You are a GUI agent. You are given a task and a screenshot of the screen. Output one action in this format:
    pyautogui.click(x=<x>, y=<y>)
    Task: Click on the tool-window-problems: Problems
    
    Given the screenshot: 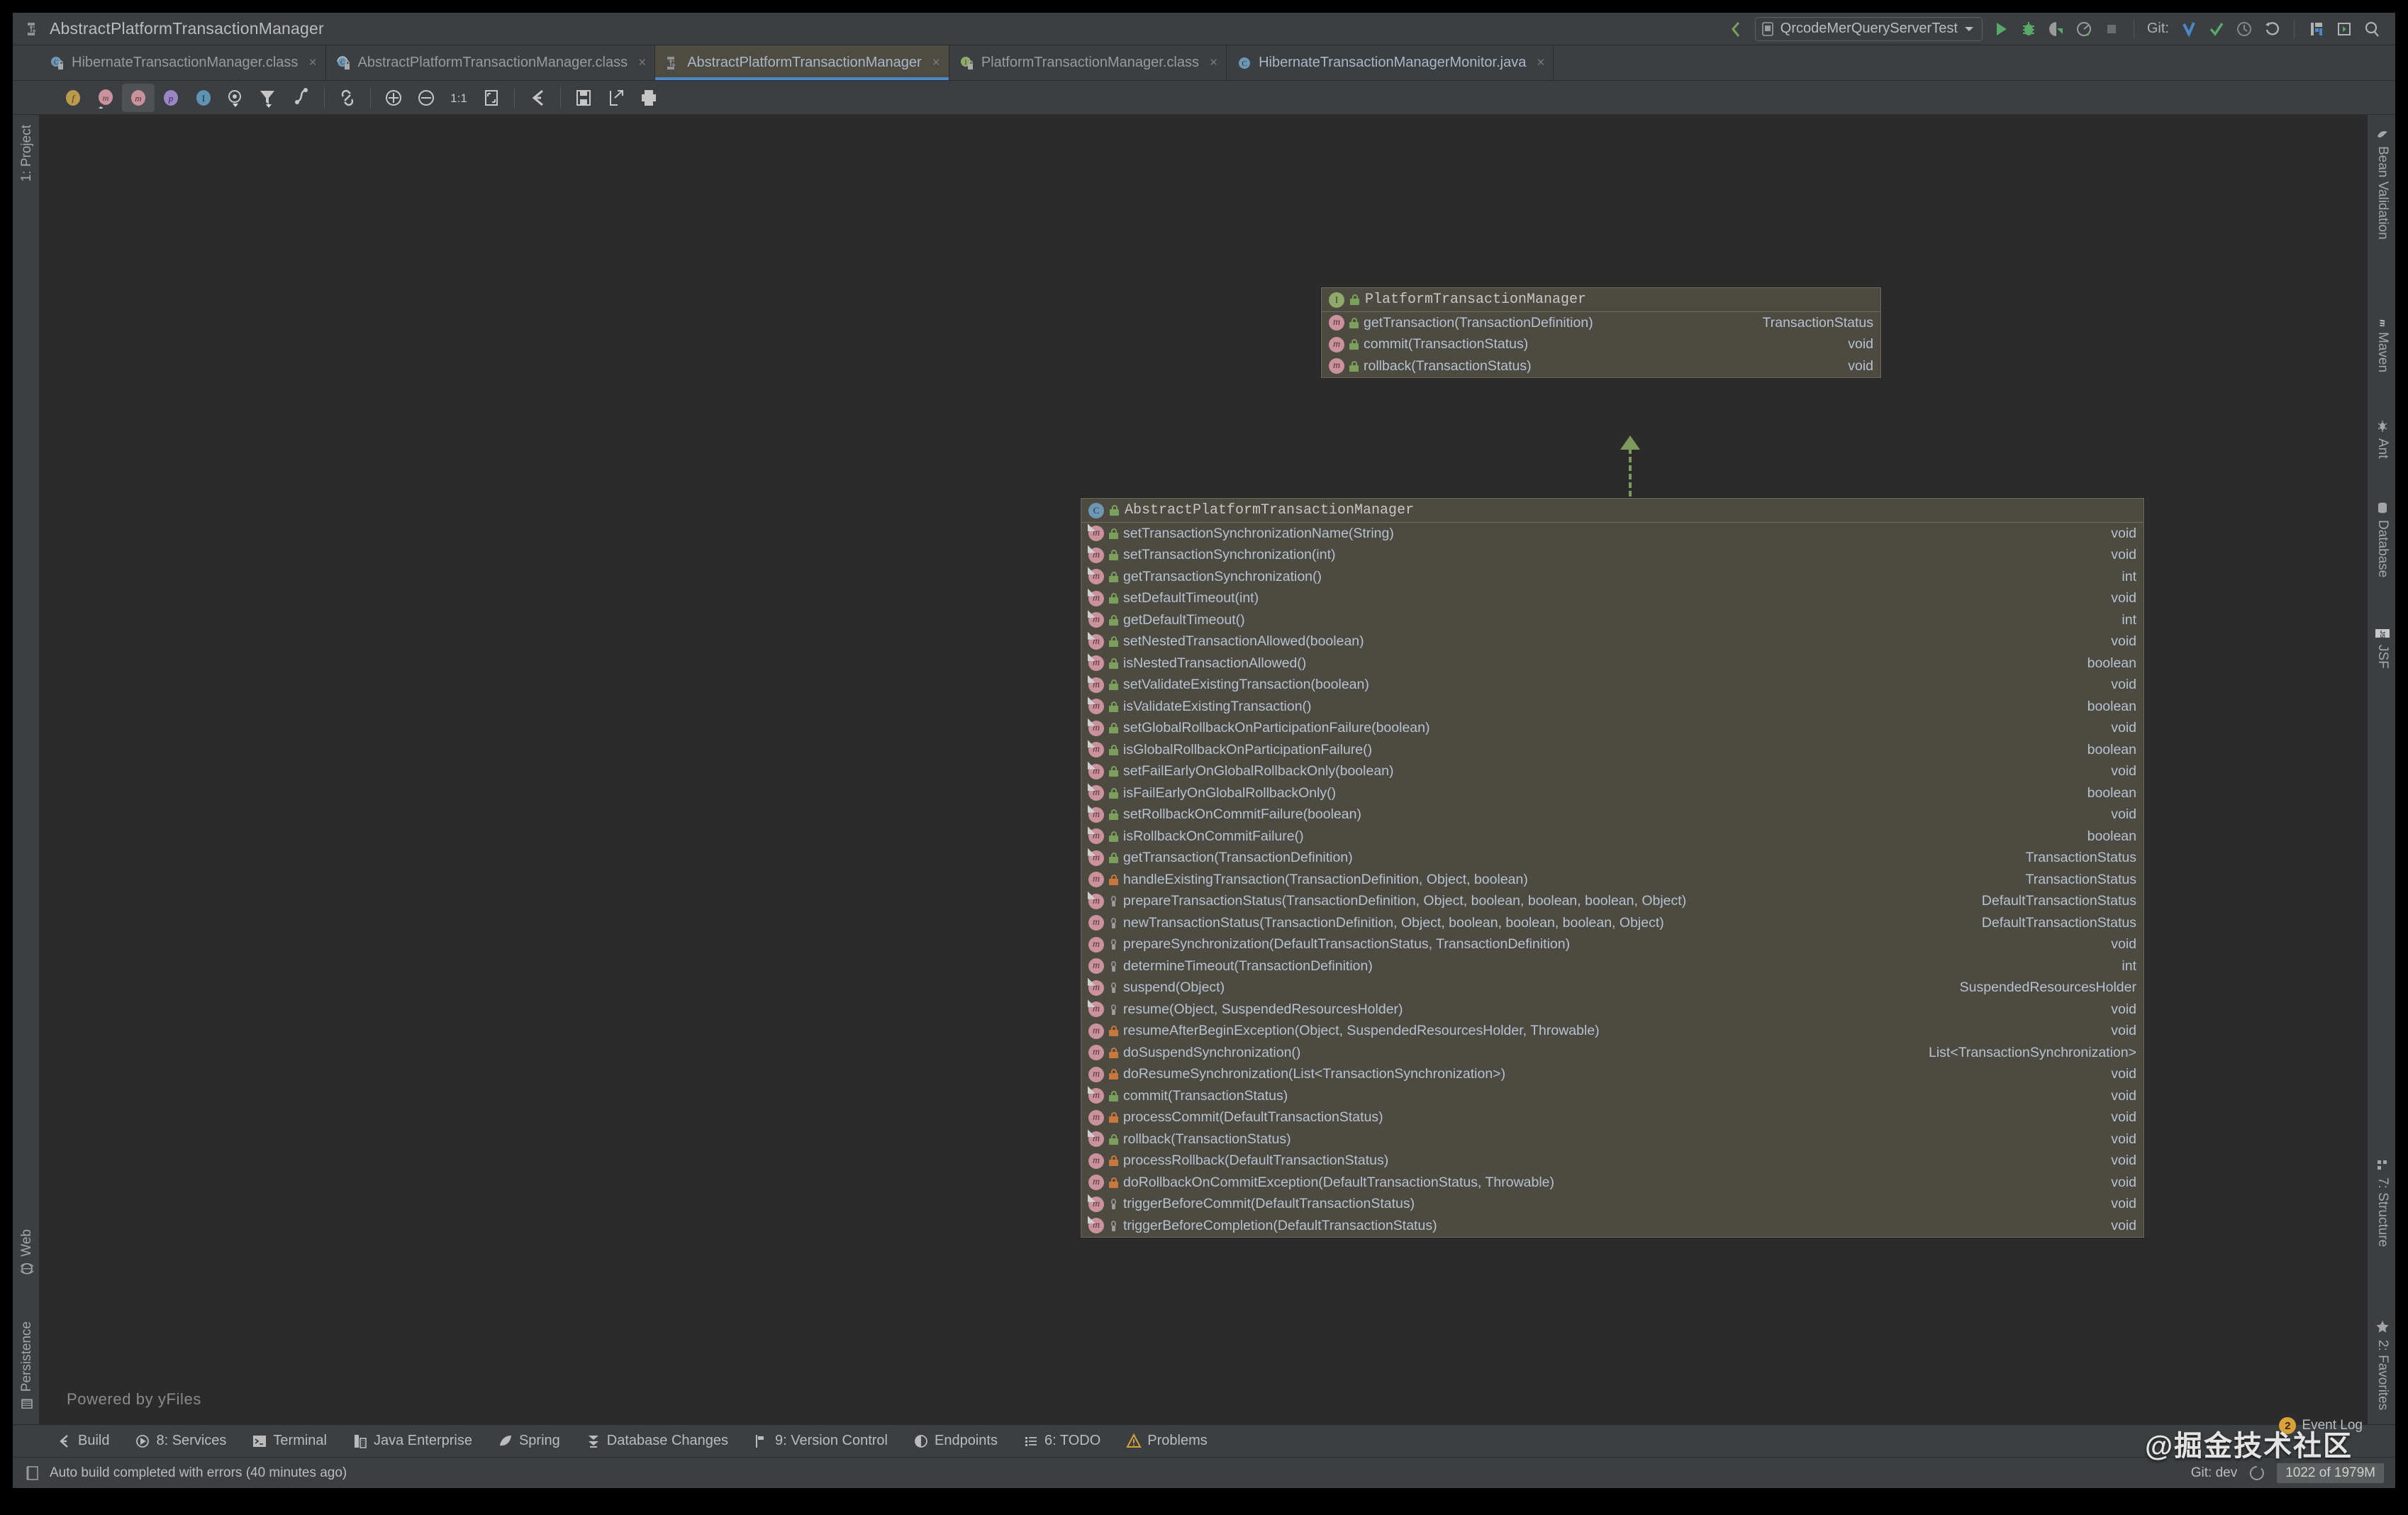 What is the action you would take?
    pyautogui.click(x=1173, y=1441)
    